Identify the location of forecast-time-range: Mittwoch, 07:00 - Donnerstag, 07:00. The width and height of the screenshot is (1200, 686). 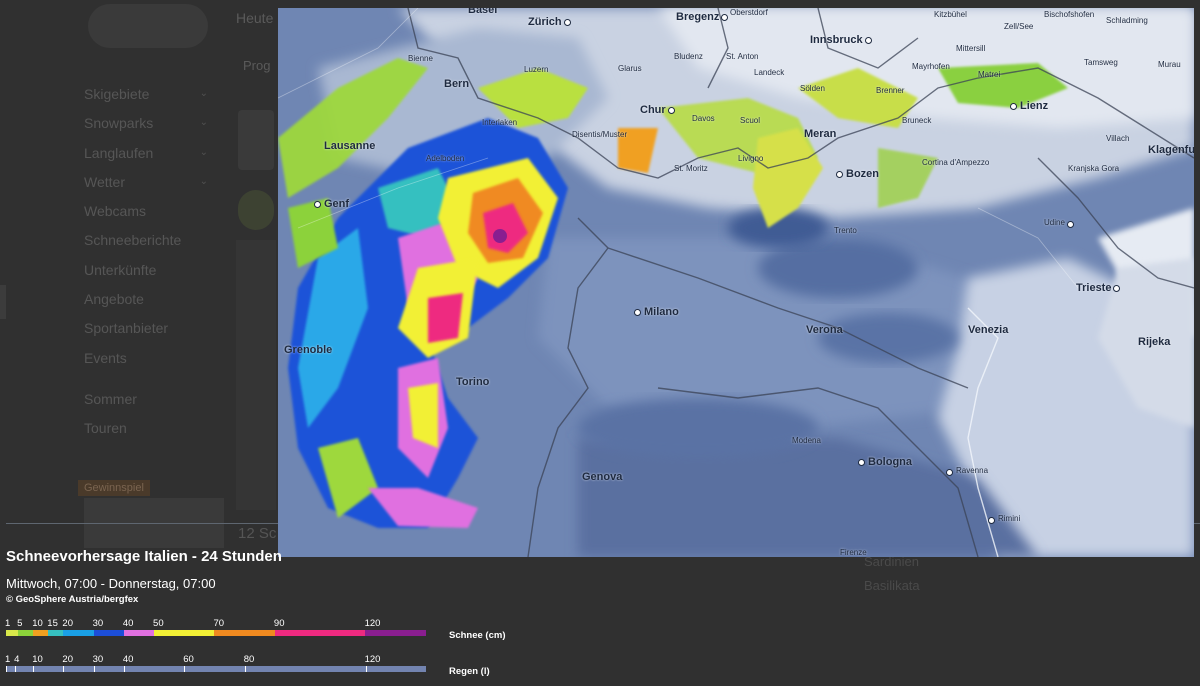
(111, 583).